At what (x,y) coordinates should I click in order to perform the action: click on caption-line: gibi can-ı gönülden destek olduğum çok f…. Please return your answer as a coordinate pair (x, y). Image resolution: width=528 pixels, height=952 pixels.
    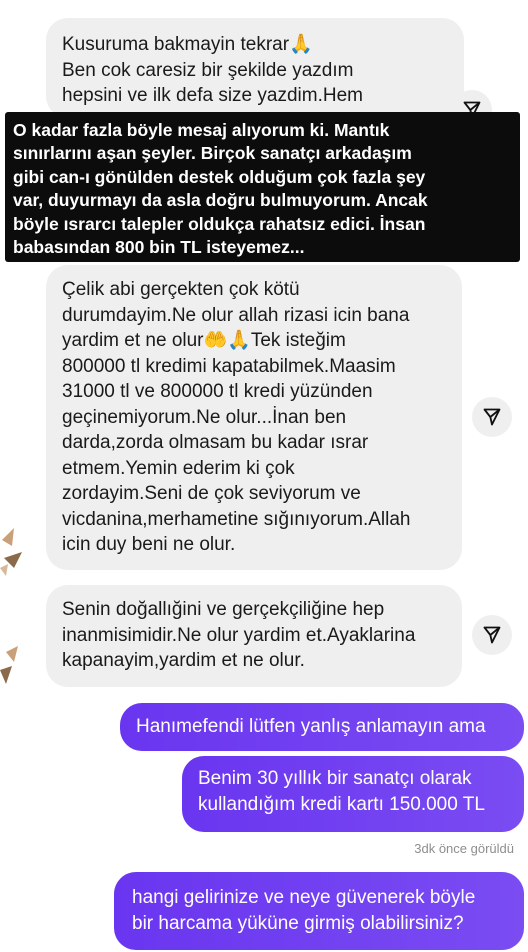
    Looking at the image, I should click on (219, 176).